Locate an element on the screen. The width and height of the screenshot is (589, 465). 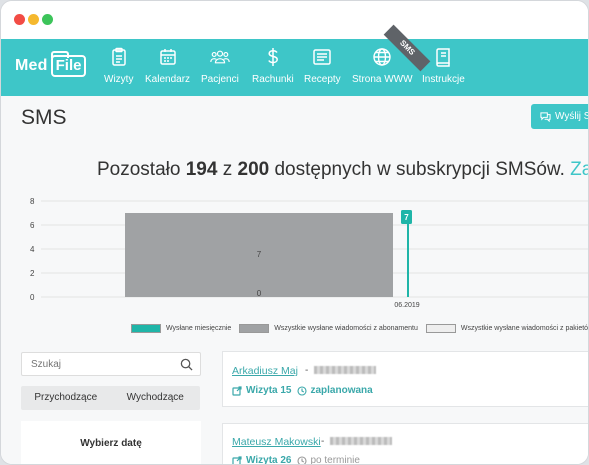
medfile-logo: Med File is located at coordinates (51, 65).